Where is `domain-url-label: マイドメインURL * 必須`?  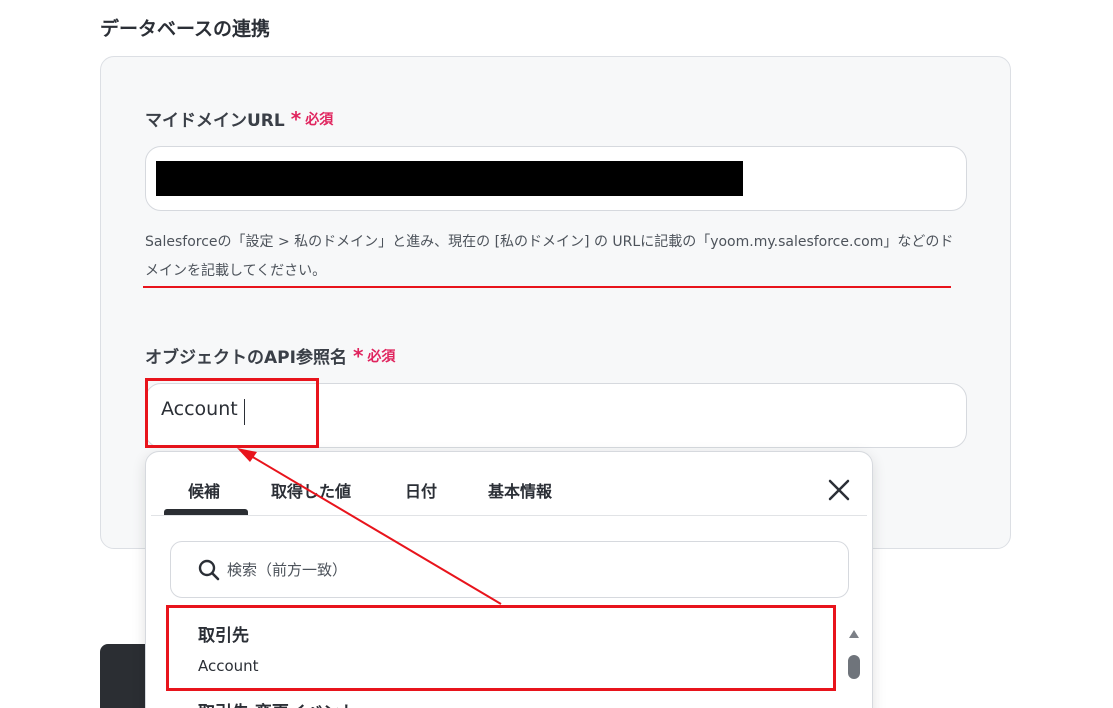 domain-url-label: マイドメインURL * 必須 is located at coordinates (239, 119).